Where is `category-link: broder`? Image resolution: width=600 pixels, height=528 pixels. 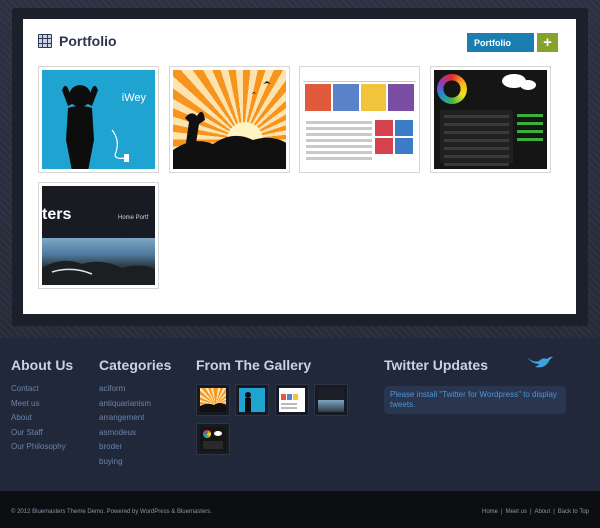
category-link: broder is located at coordinates (125, 449).